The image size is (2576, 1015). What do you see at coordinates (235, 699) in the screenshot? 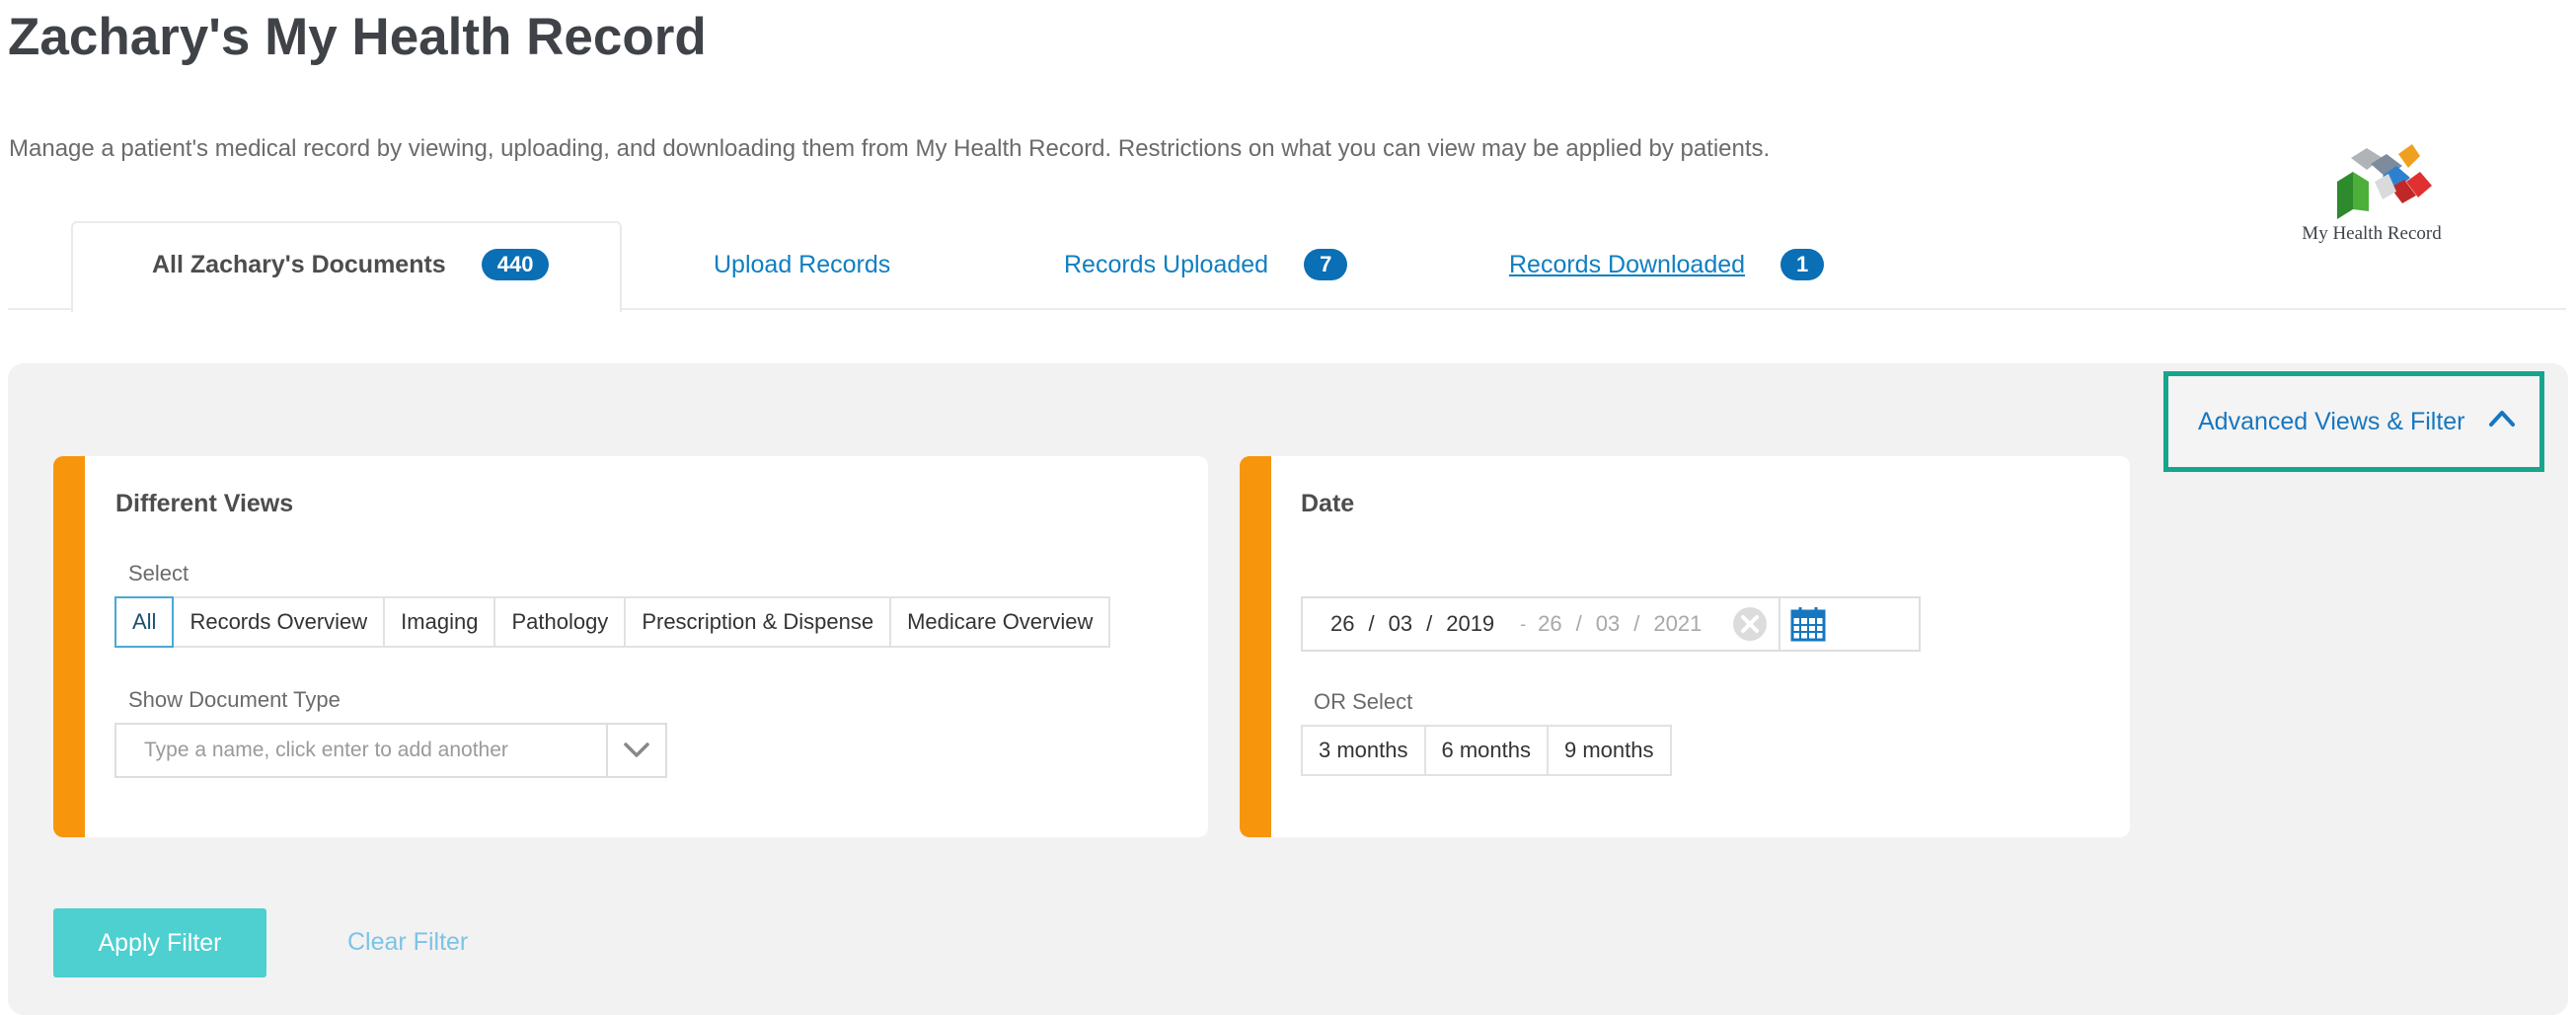
I see `document-type-label: Show Document Type` at bounding box center [235, 699].